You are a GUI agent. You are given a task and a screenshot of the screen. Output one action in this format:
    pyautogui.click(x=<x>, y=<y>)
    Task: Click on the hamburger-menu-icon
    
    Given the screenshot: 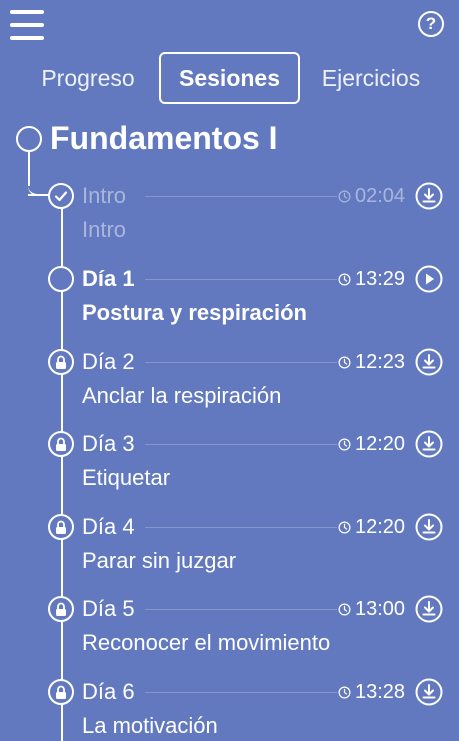 What is the action you would take?
    pyautogui.click(x=27, y=25)
    